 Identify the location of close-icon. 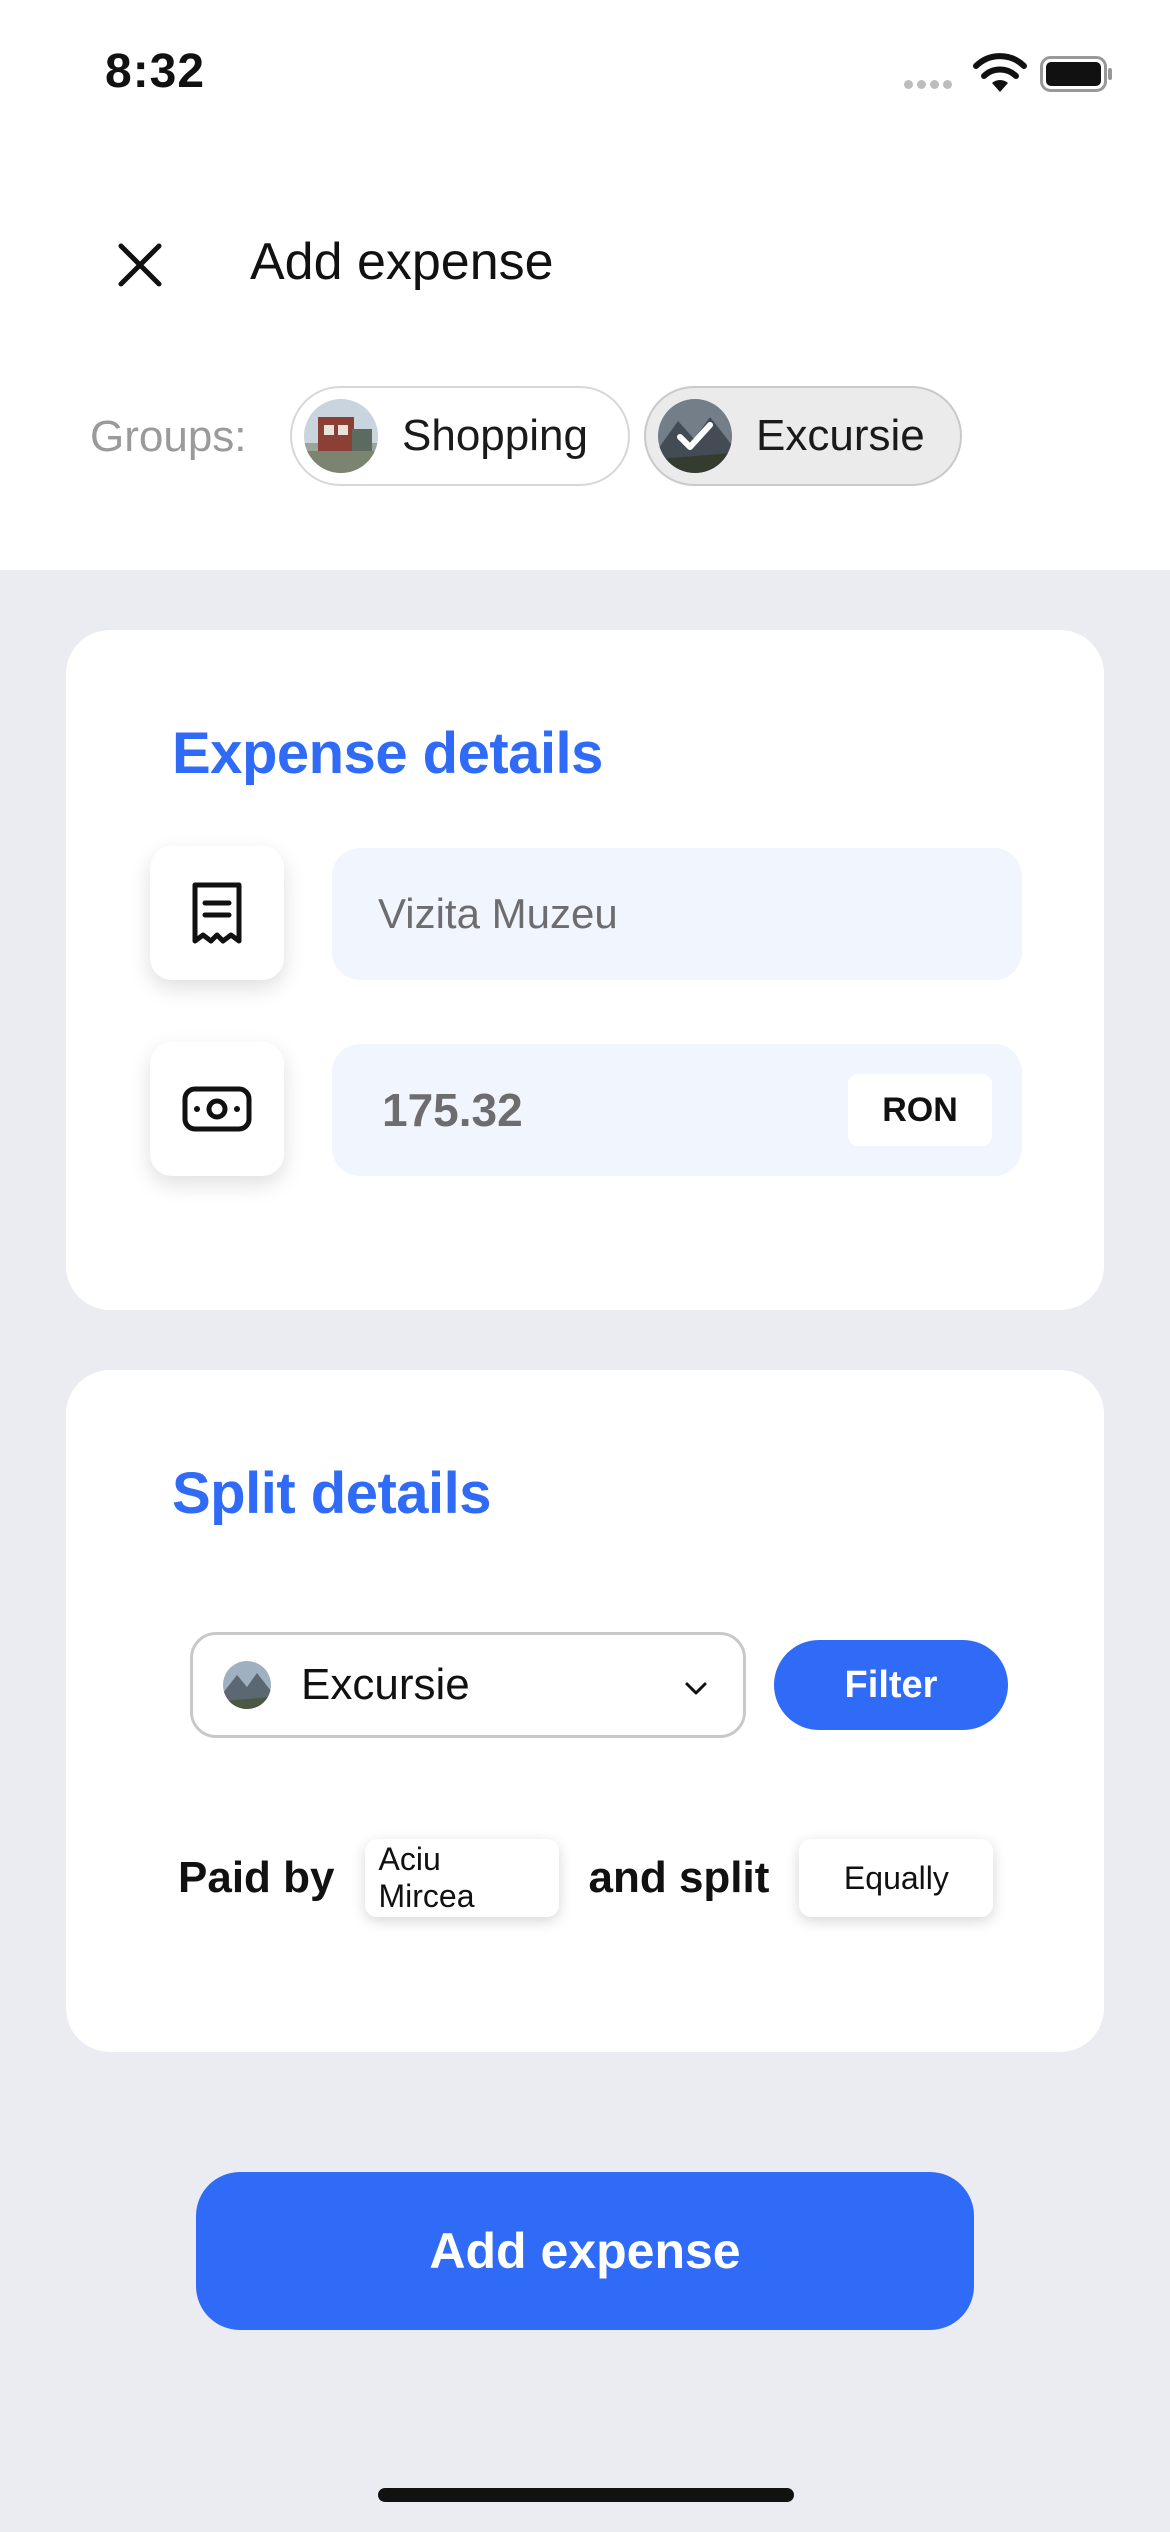
(140, 265).